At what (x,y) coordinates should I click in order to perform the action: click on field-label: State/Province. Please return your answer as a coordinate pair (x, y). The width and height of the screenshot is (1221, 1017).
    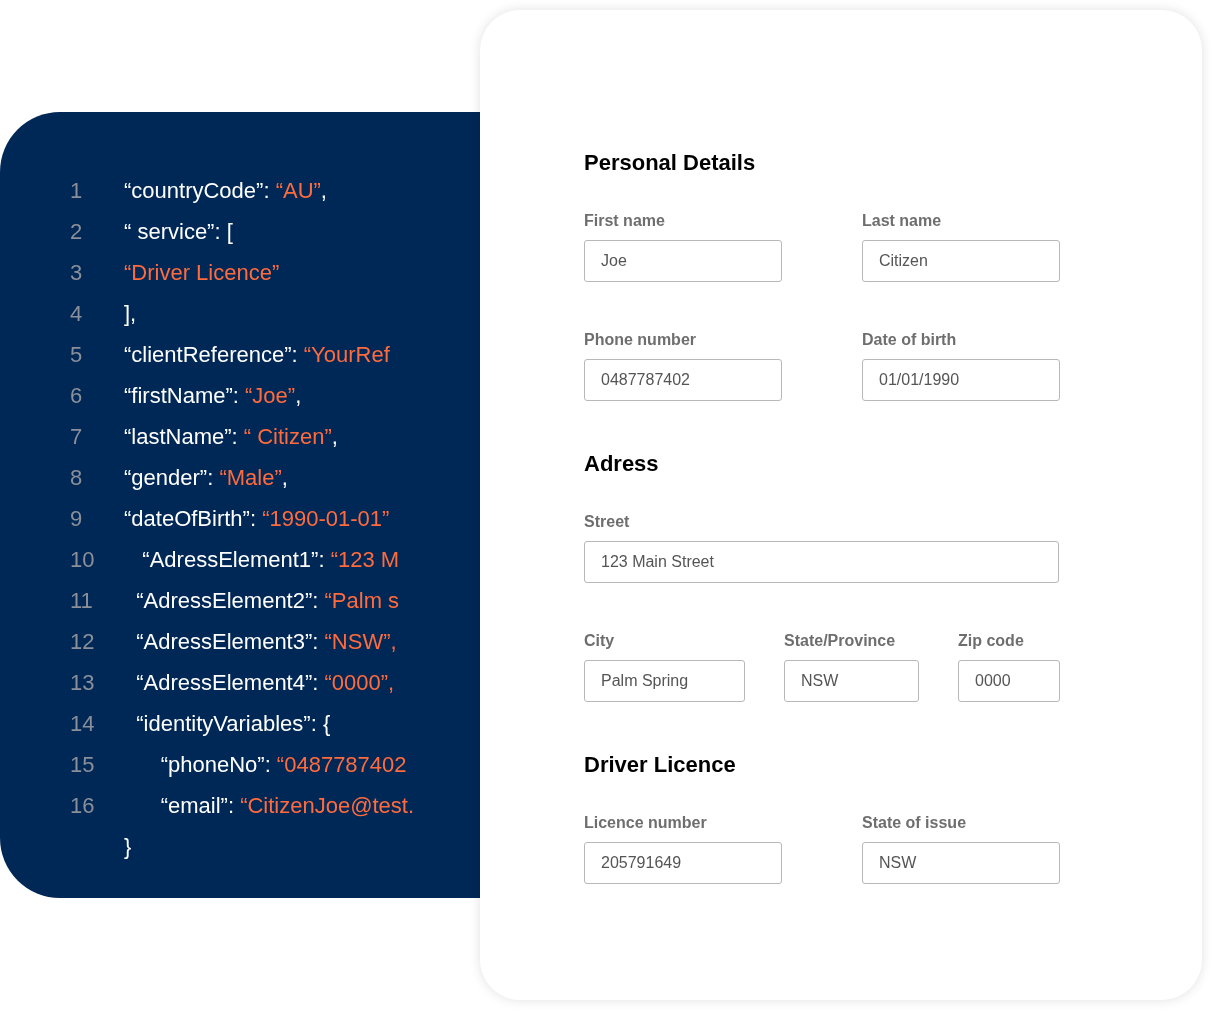
    Looking at the image, I should click on (840, 641).